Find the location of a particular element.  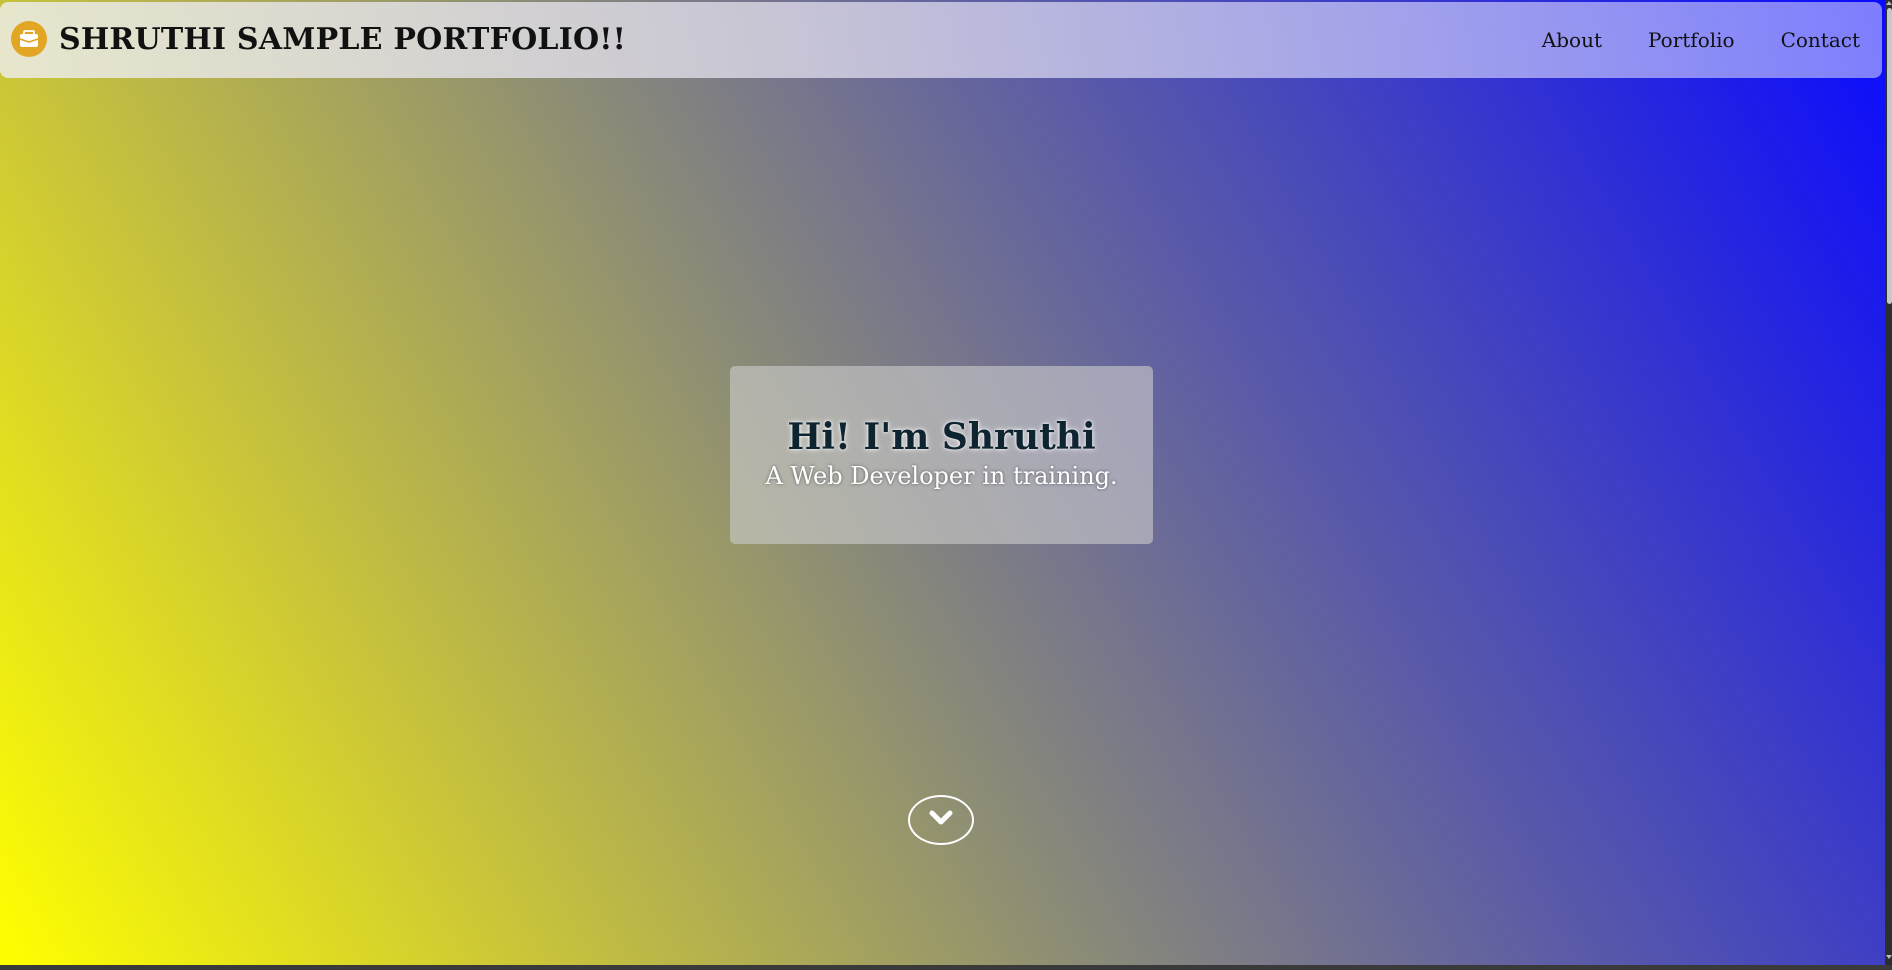

hero-subtitle: A Web Developer in training. is located at coordinates (941, 476).